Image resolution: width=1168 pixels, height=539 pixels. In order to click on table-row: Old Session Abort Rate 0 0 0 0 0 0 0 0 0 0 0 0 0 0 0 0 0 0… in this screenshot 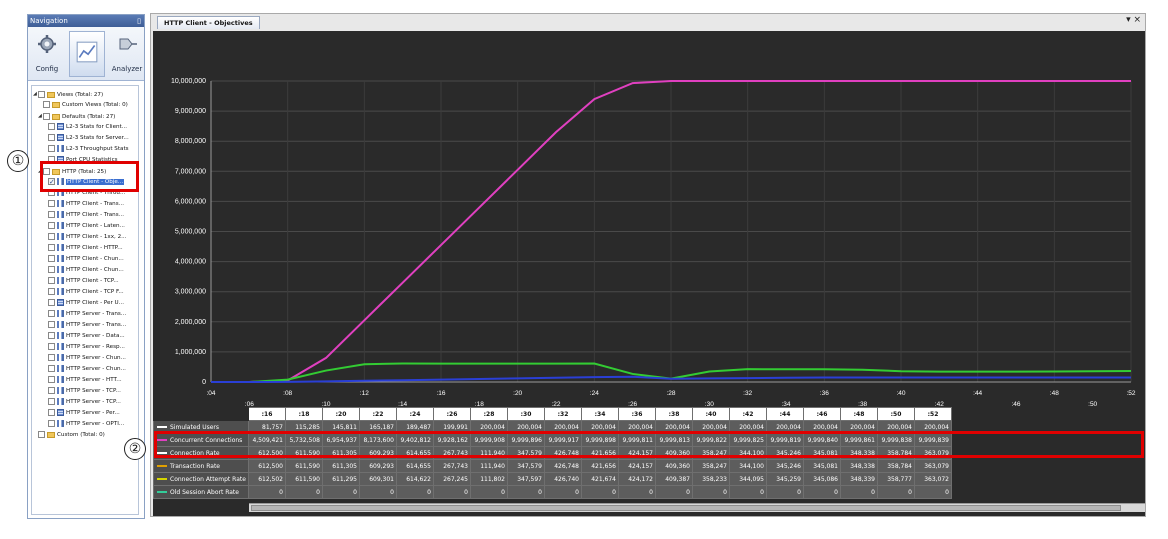, I will do `click(552, 492)`.